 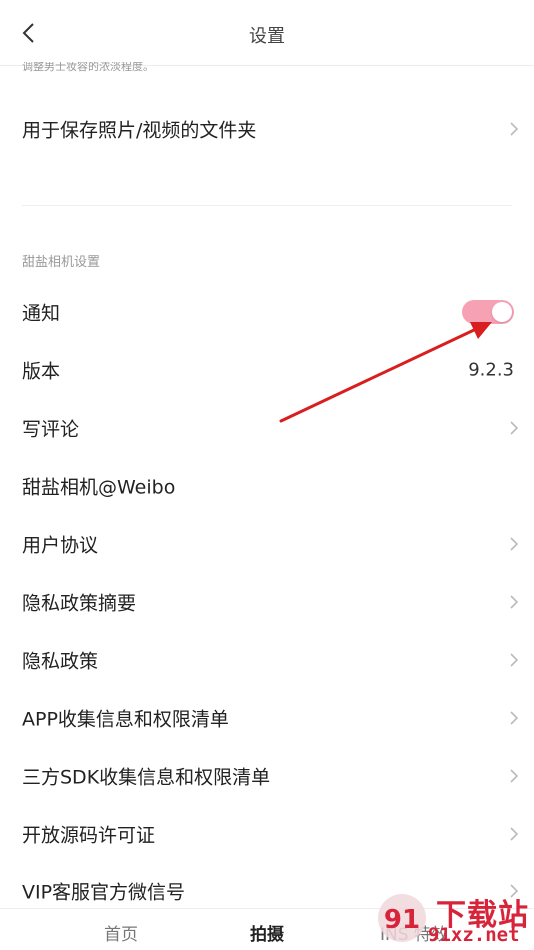 I want to click on section-divider, so click(x=267, y=205).